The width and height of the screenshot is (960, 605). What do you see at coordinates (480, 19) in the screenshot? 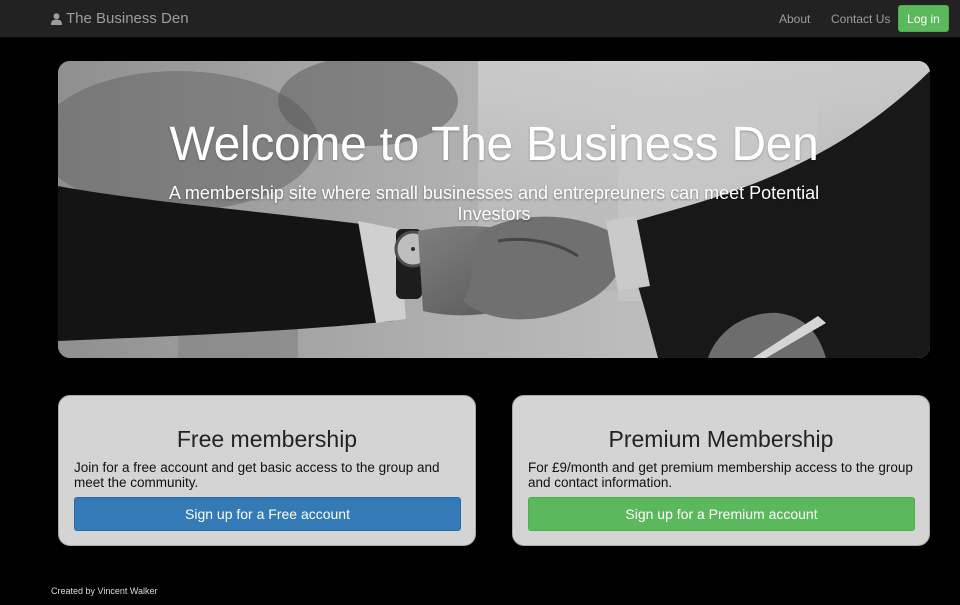
I see `top-navbar: The Business Den About Contact Us Log in` at bounding box center [480, 19].